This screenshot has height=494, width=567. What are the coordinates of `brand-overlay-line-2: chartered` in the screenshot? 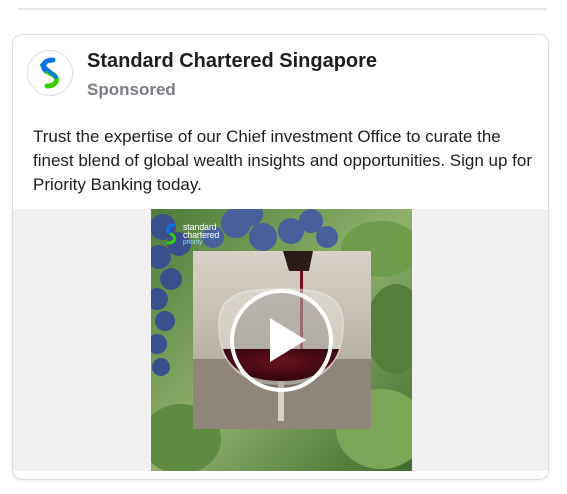 It's located at (201, 235).